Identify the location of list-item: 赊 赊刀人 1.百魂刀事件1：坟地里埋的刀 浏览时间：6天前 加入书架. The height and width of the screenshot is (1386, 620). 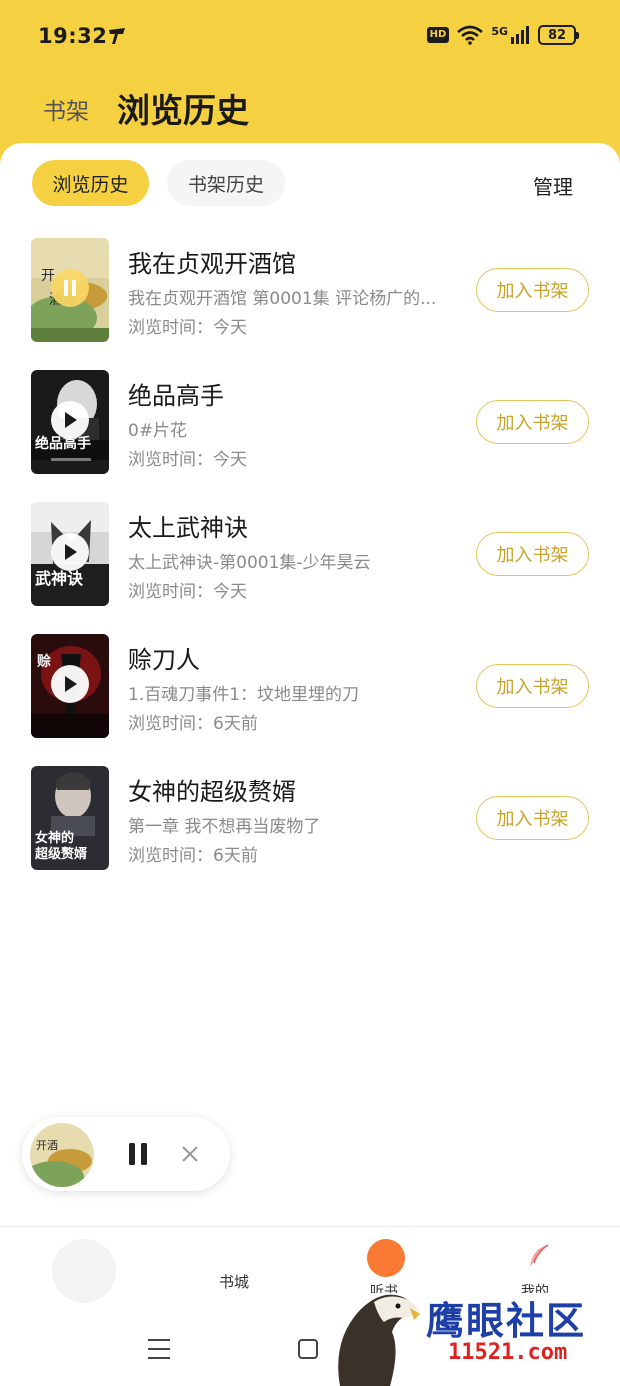
(310, 689).